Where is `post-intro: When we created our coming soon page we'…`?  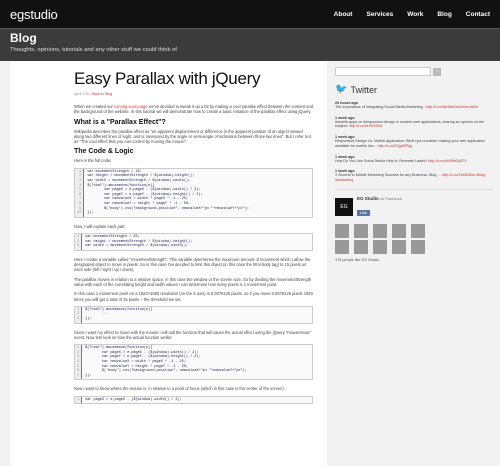 post-intro: When we created our coming soon page we'… is located at coordinates (193, 109).